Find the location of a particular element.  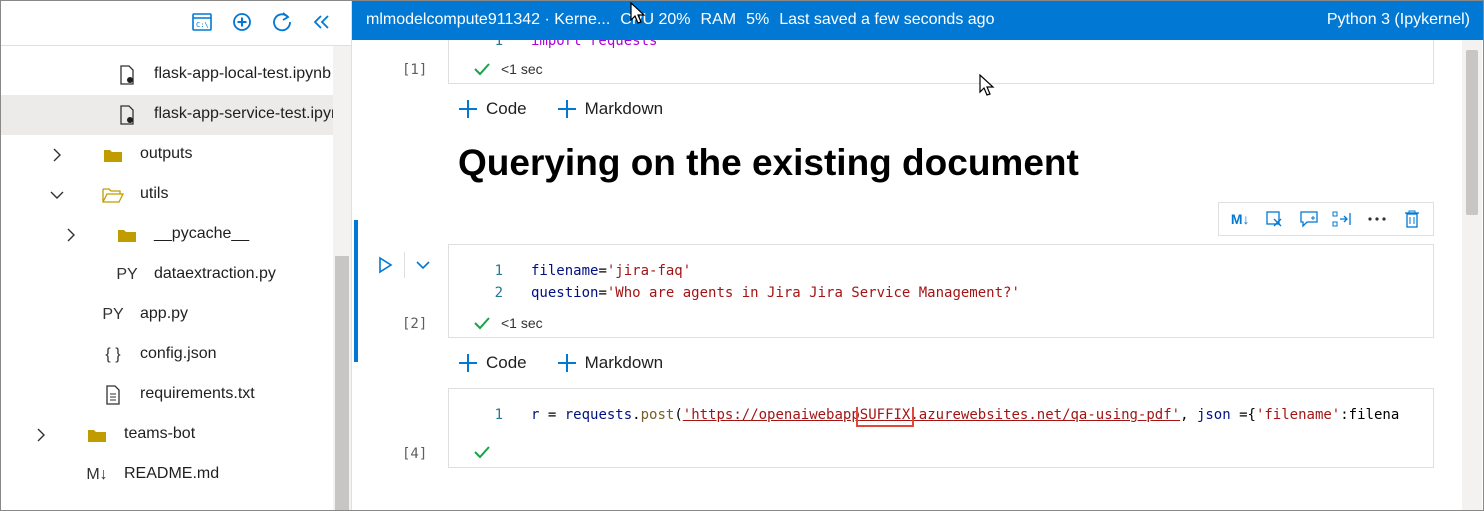

tree-item: flask-app-local-test.ipynb is located at coordinates (167, 75).